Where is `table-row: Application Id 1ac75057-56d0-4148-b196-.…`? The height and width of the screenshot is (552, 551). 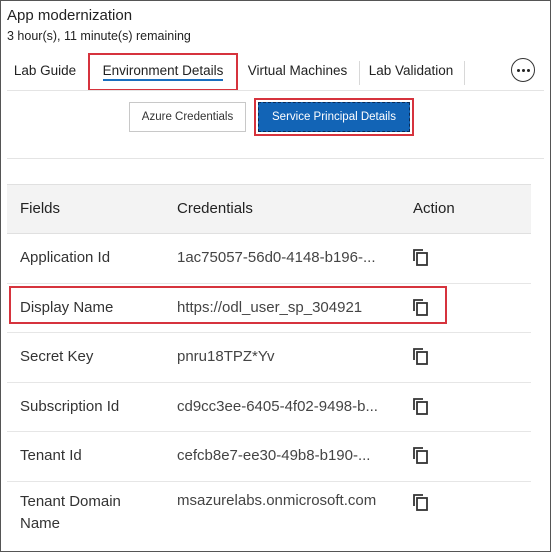 table-row: Application Id 1ac75057-56d0-4148-b196-.… is located at coordinates (269, 259).